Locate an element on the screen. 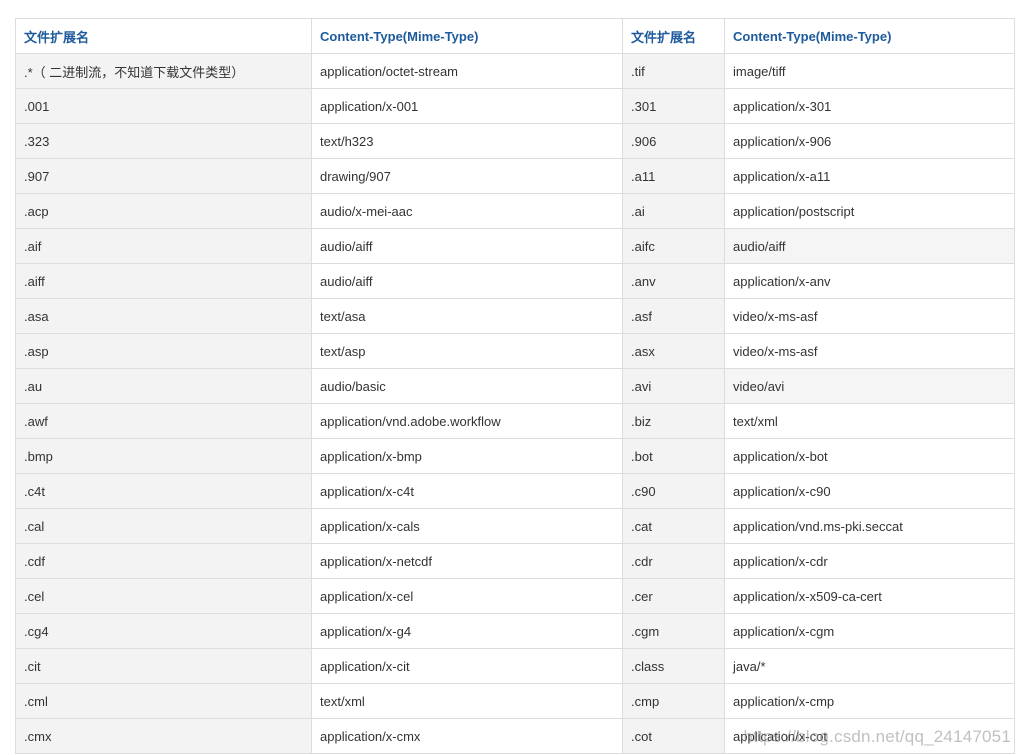 The width and height of the screenshot is (1017, 755). table-row: .323 text/h323 .906 application/x-906 is located at coordinates (515, 141).